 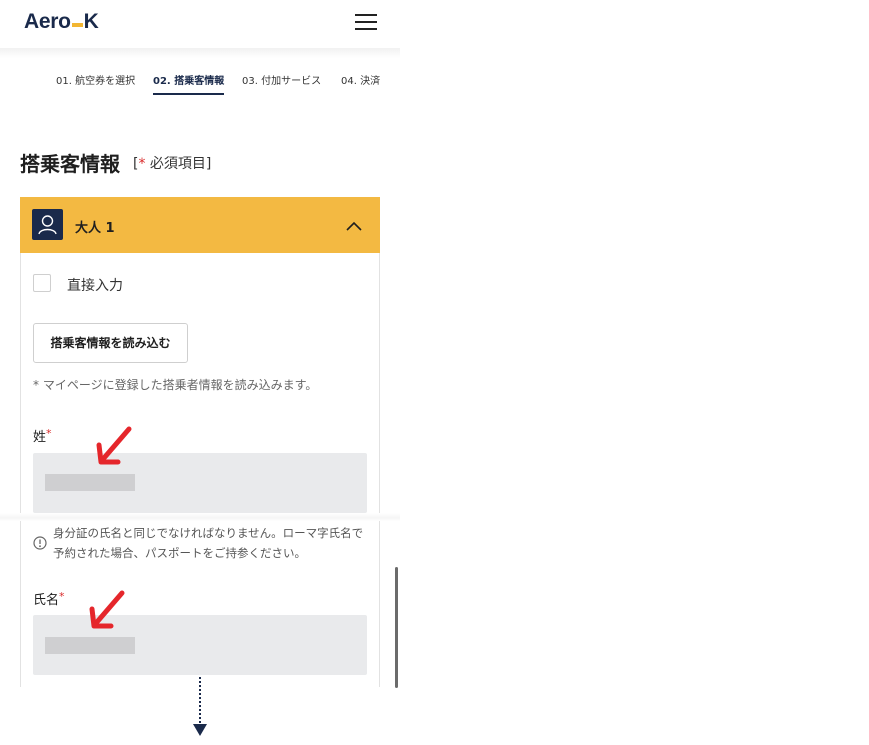 I want to click on load-hint-text: * マイページに登録した搭乗者情報を読み込みます。, so click(x=175, y=385).